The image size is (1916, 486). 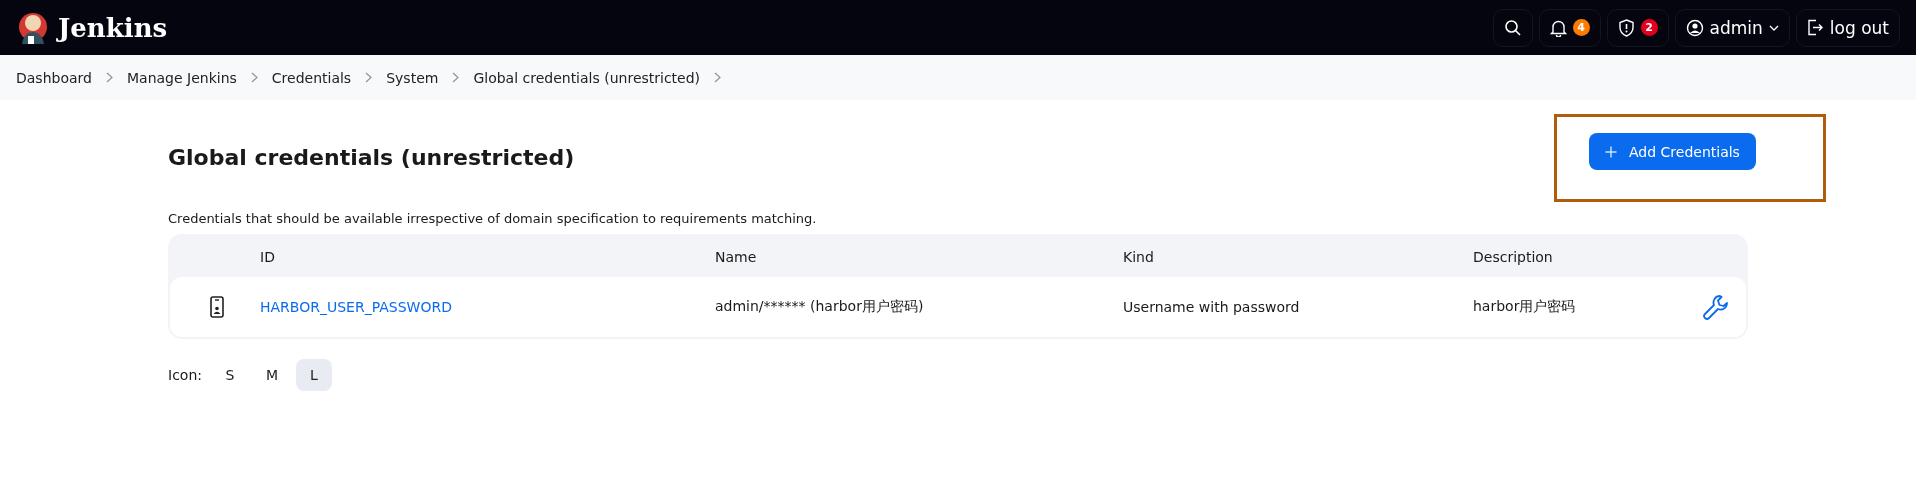 I want to click on breadcrumb-link: Dashboard, so click(x=54, y=77).